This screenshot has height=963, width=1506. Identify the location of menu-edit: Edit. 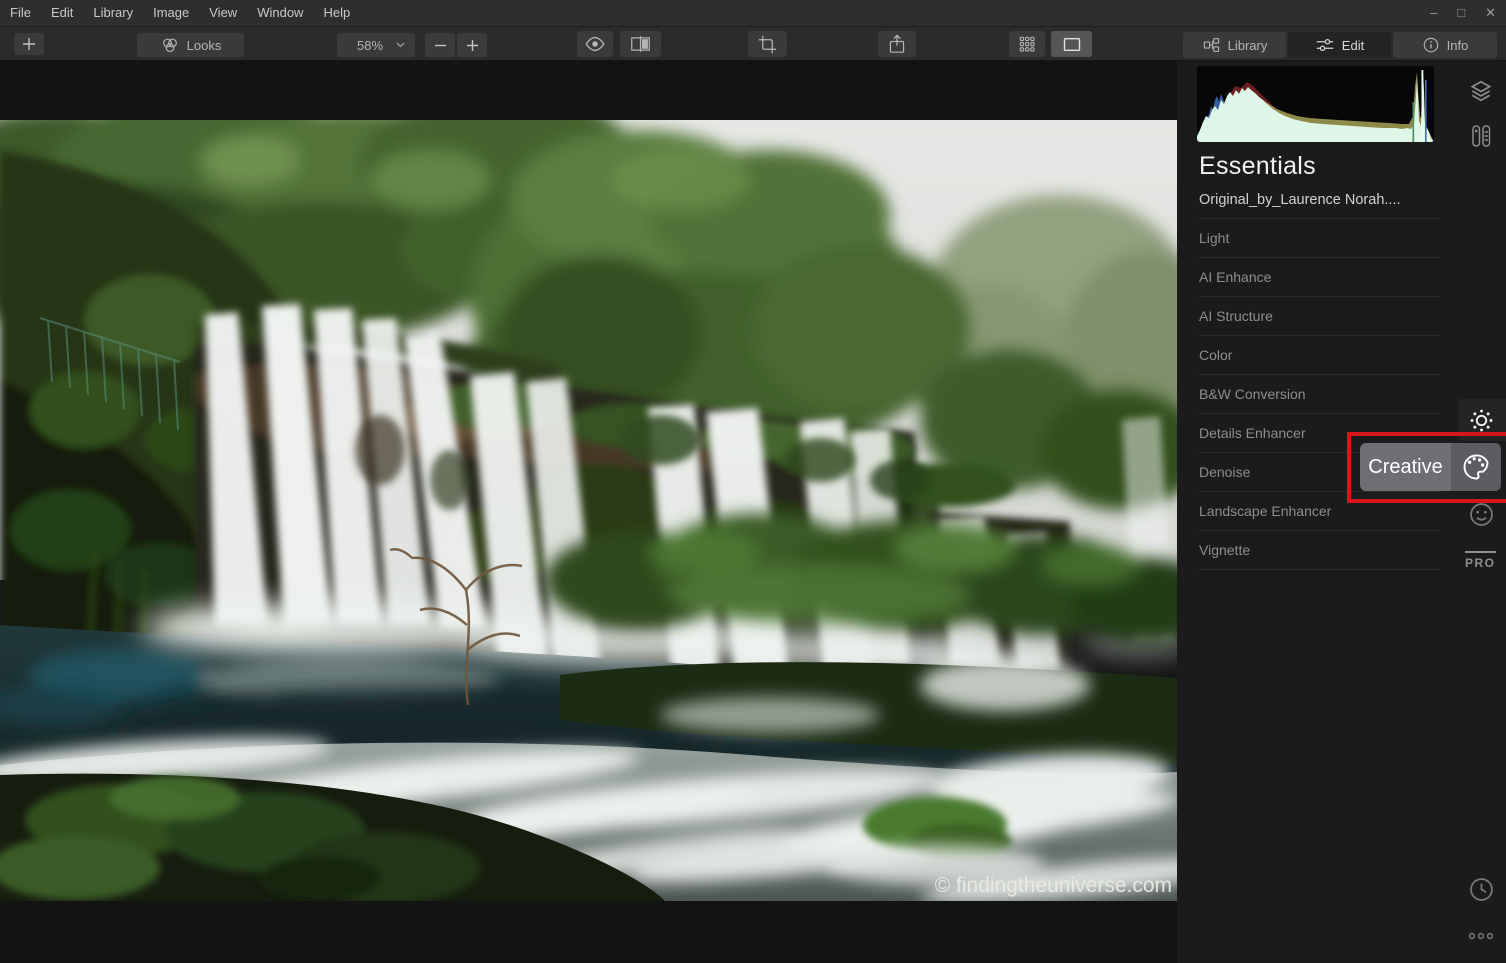
(62, 13).